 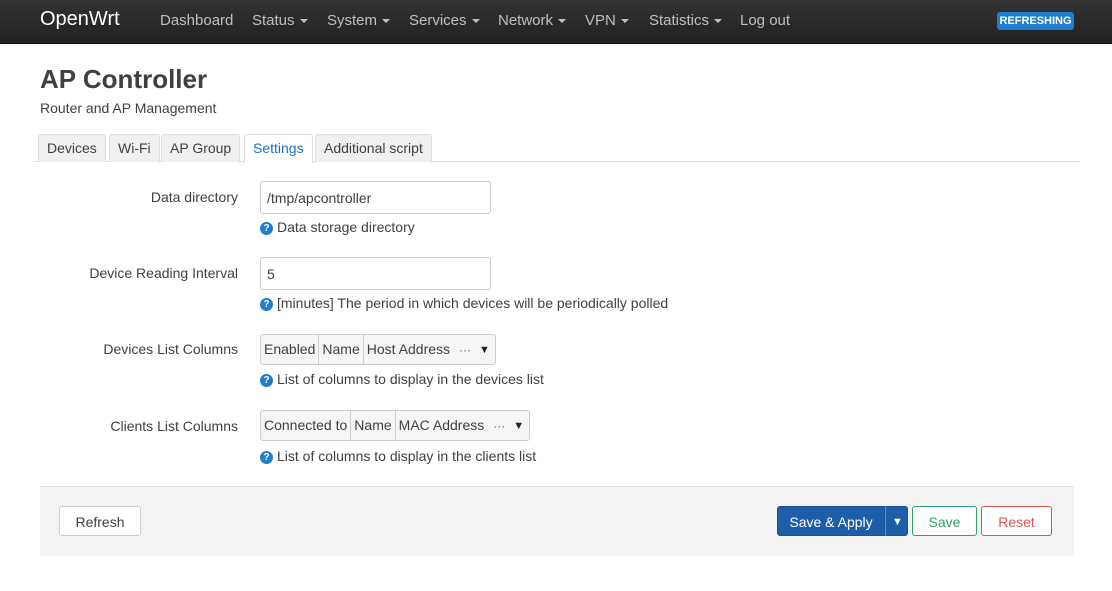 I want to click on nav-network: Network, so click(x=532, y=20).